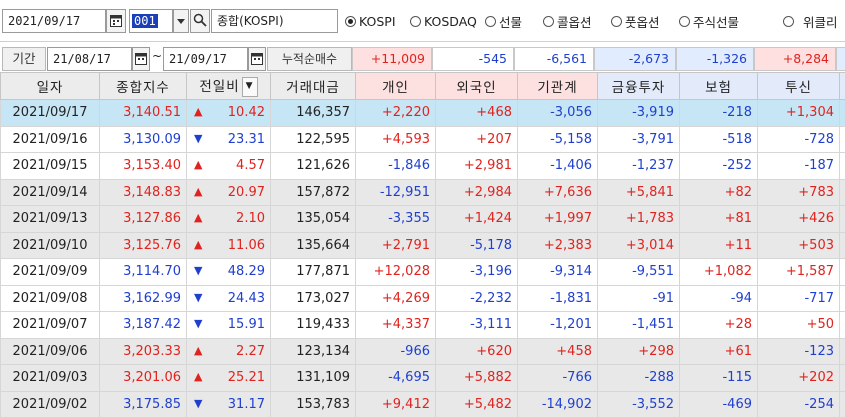  What do you see at coordinates (50, 113) in the screenshot?
I see `cell-date: 2021/09/17` at bounding box center [50, 113].